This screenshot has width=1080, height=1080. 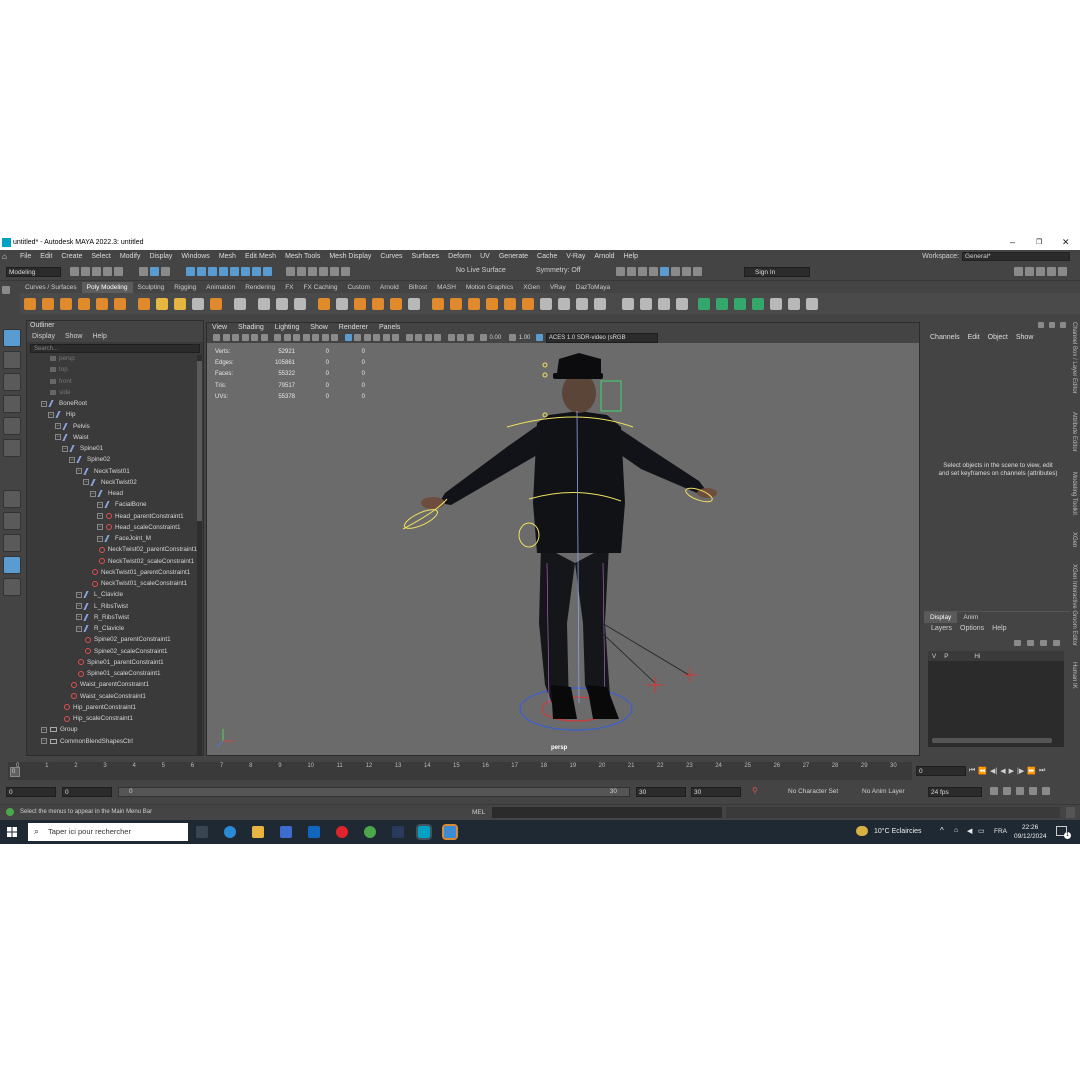 I want to click on poke-icon, so click(x=582, y=303).